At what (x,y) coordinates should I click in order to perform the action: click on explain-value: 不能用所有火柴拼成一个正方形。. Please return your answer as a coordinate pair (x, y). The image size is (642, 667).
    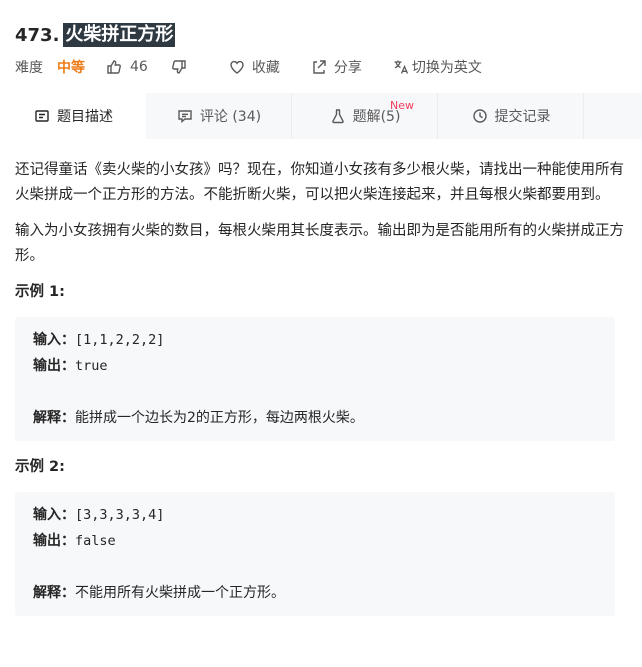
    Looking at the image, I should click on (180, 593).